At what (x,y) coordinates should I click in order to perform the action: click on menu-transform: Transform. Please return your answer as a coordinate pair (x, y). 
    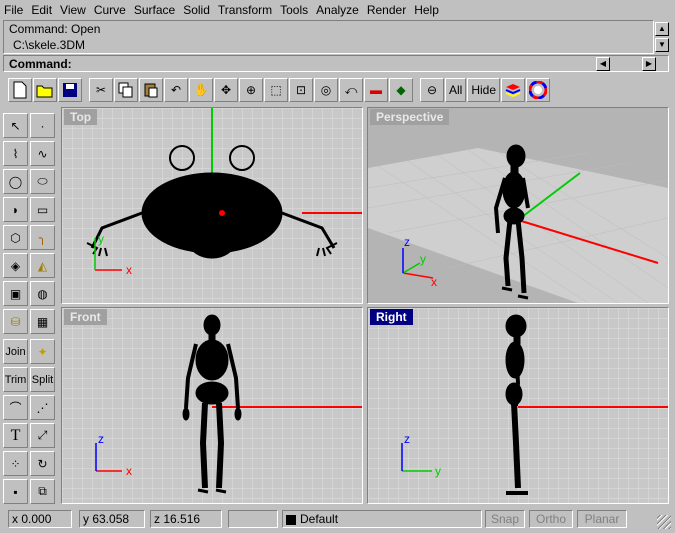
    Looking at the image, I should click on (245, 10).